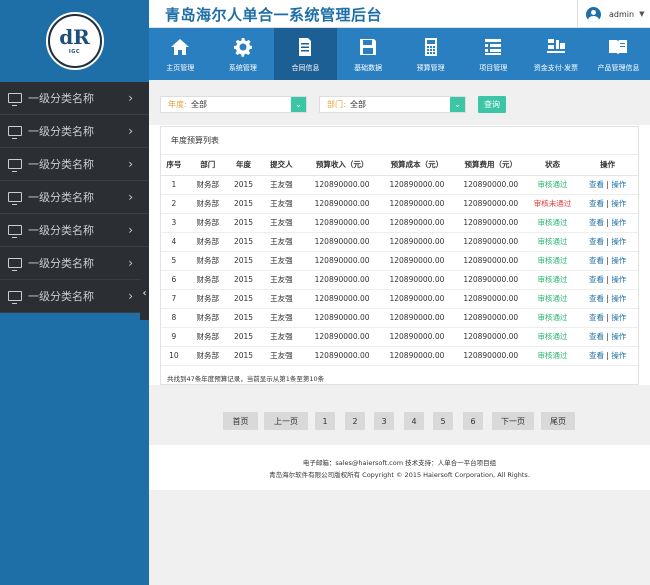  What do you see at coordinates (174, 261) in the screenshot?
I see `cell-no: 5` at bounding box center [174, 261].